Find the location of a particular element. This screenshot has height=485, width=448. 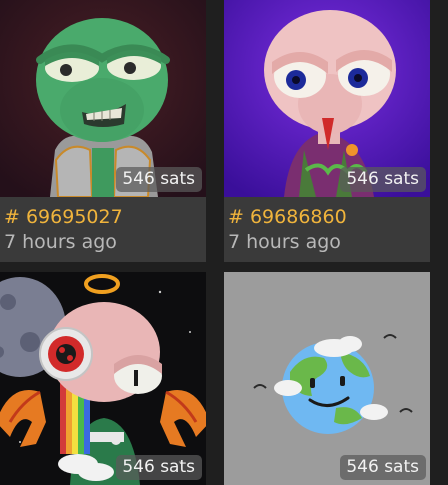

inscription-number: # 69695027 is located at coordinates (63, 217).